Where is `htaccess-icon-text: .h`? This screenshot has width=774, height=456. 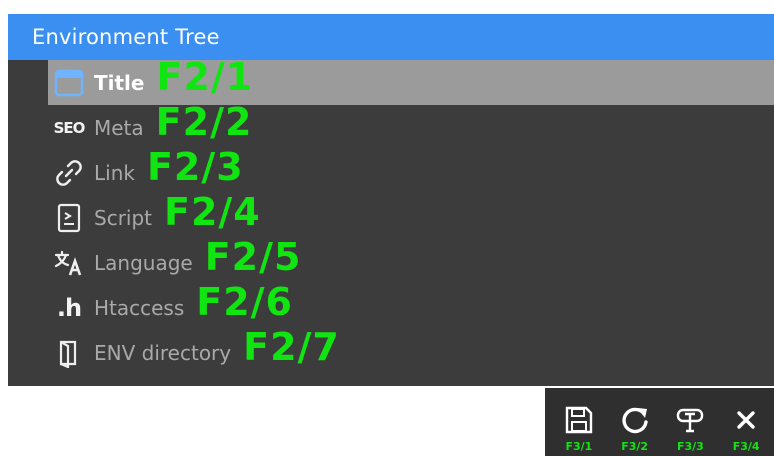 htaccess-icon-text: .h is located at coordinates (69, 307).